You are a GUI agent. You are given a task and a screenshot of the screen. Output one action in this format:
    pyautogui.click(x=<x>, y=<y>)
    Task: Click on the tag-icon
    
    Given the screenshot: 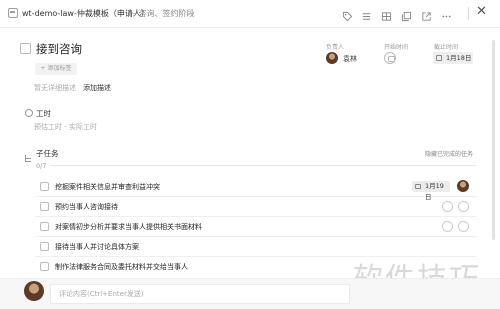 What is the action you would take?
    pyautogui.click(x=347, y=14)
    